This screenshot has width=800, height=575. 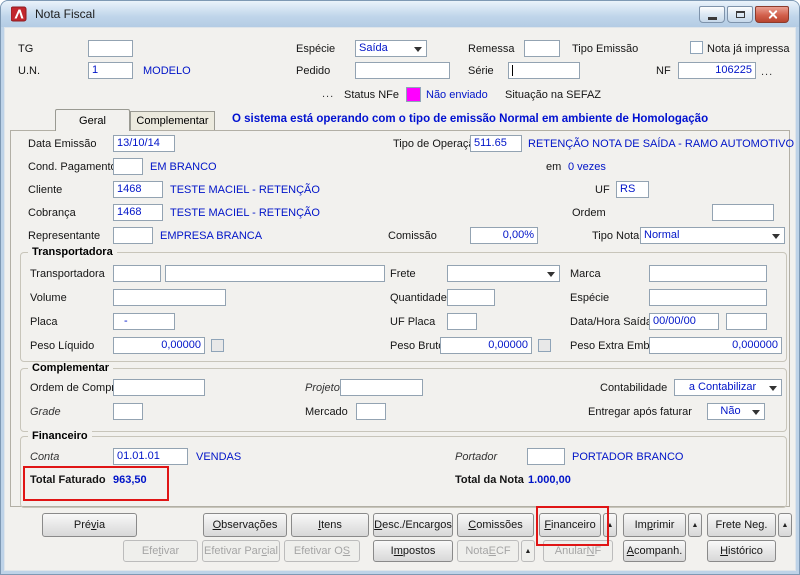 What do you see at coordinates (546, 456) in the screenshot?
I see `portador-field` at bounding box center [546, 456].